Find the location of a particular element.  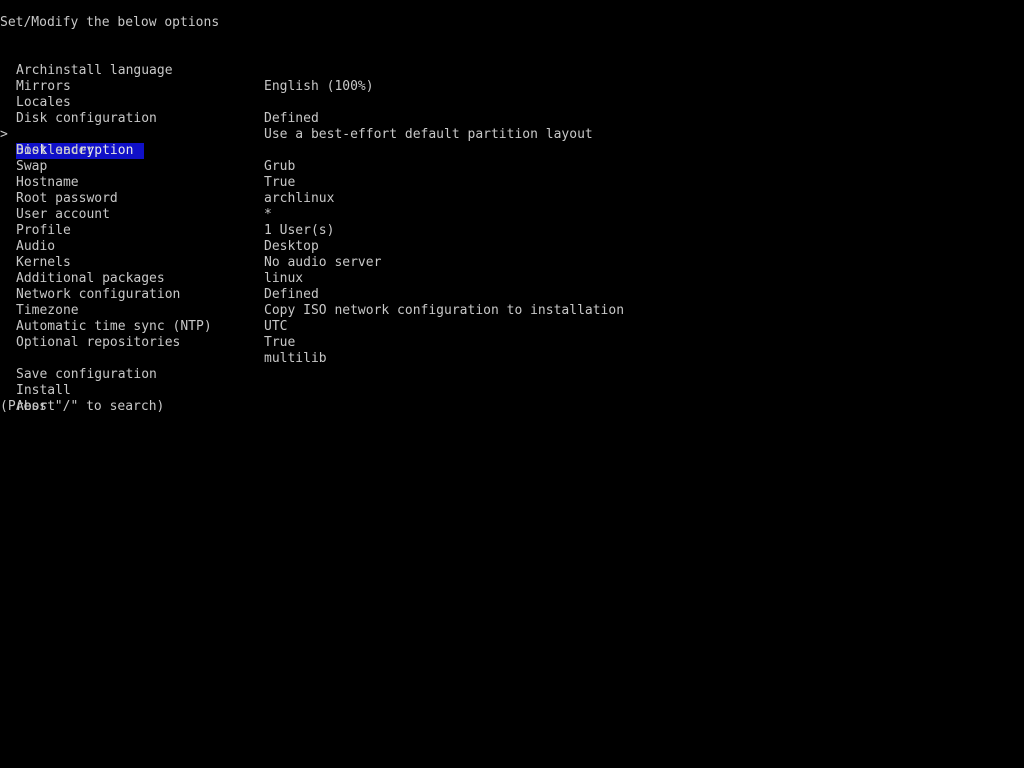

menu-item-locales: Locales Defined is located at coordinates (512, 102).